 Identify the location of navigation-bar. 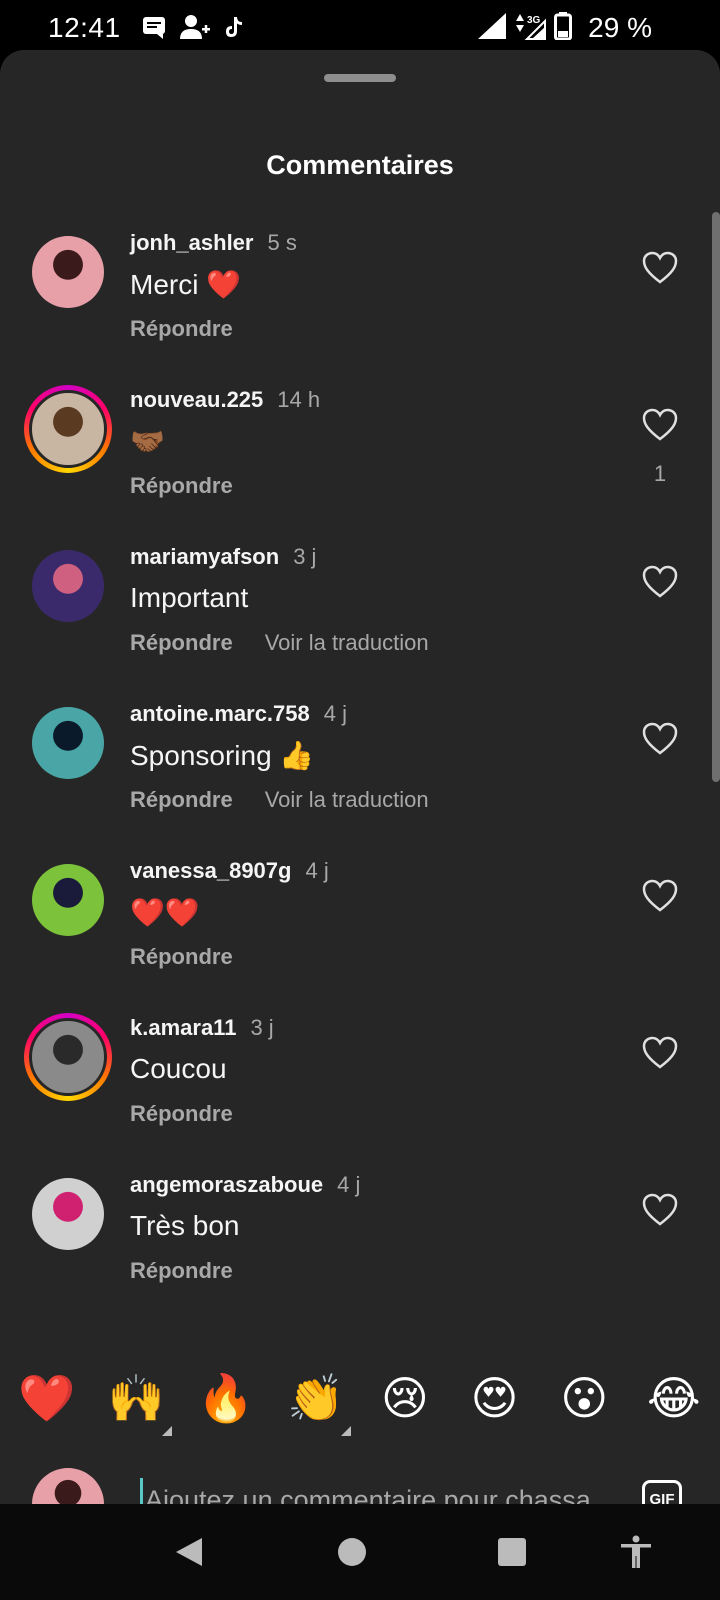
(360, 1552).